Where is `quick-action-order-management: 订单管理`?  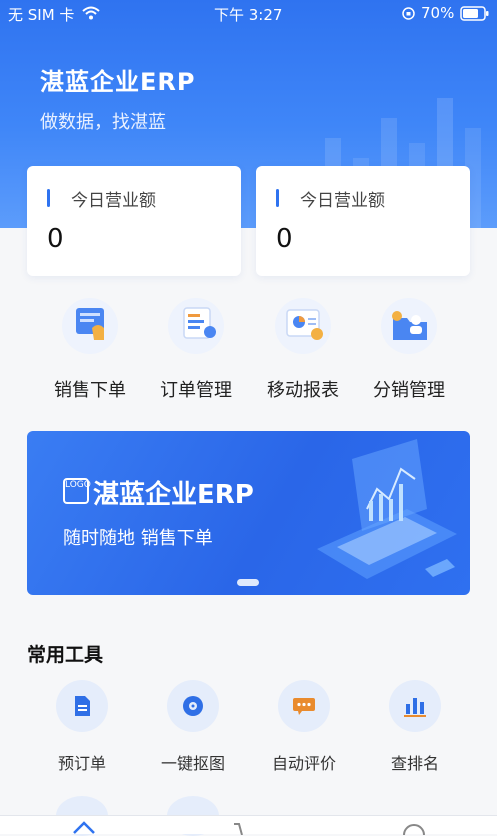
quick-action-order-management: 订单管理 is located at coordinates (196, 353).